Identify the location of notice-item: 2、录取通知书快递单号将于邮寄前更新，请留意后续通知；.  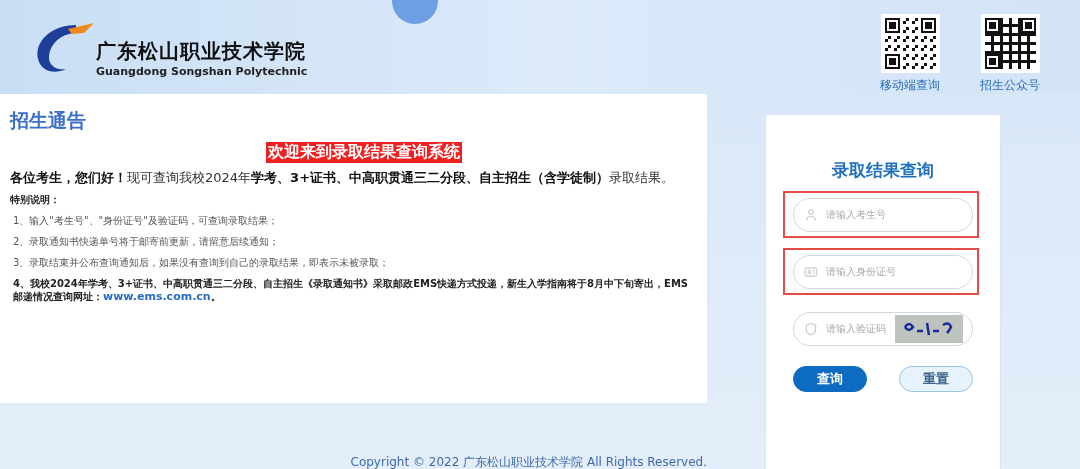
(146, 242).